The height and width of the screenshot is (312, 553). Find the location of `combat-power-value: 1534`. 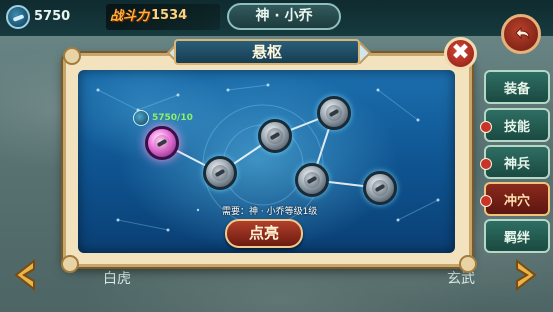

combat-power-value: 1534 is located at coordinates (169, 15).